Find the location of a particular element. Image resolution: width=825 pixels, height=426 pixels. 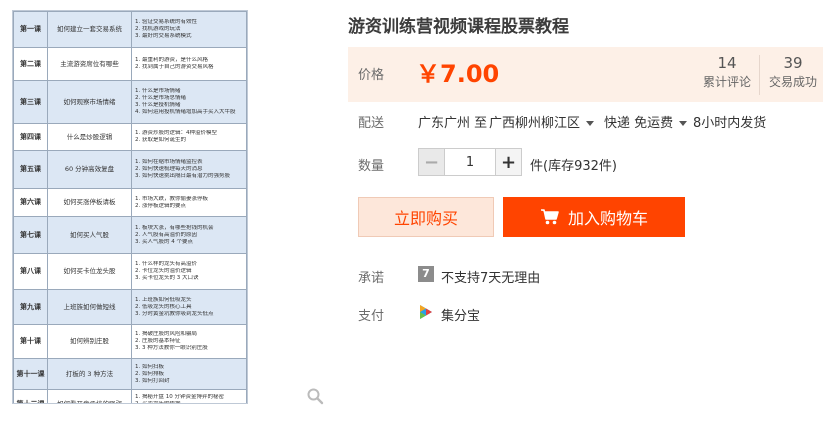

course-points: 1. 揭秘开盘 10 分钟资金博弈的秘密2. 买卖龙头的依据3. 游资的实战策略 is located at coordinates (189, 396).